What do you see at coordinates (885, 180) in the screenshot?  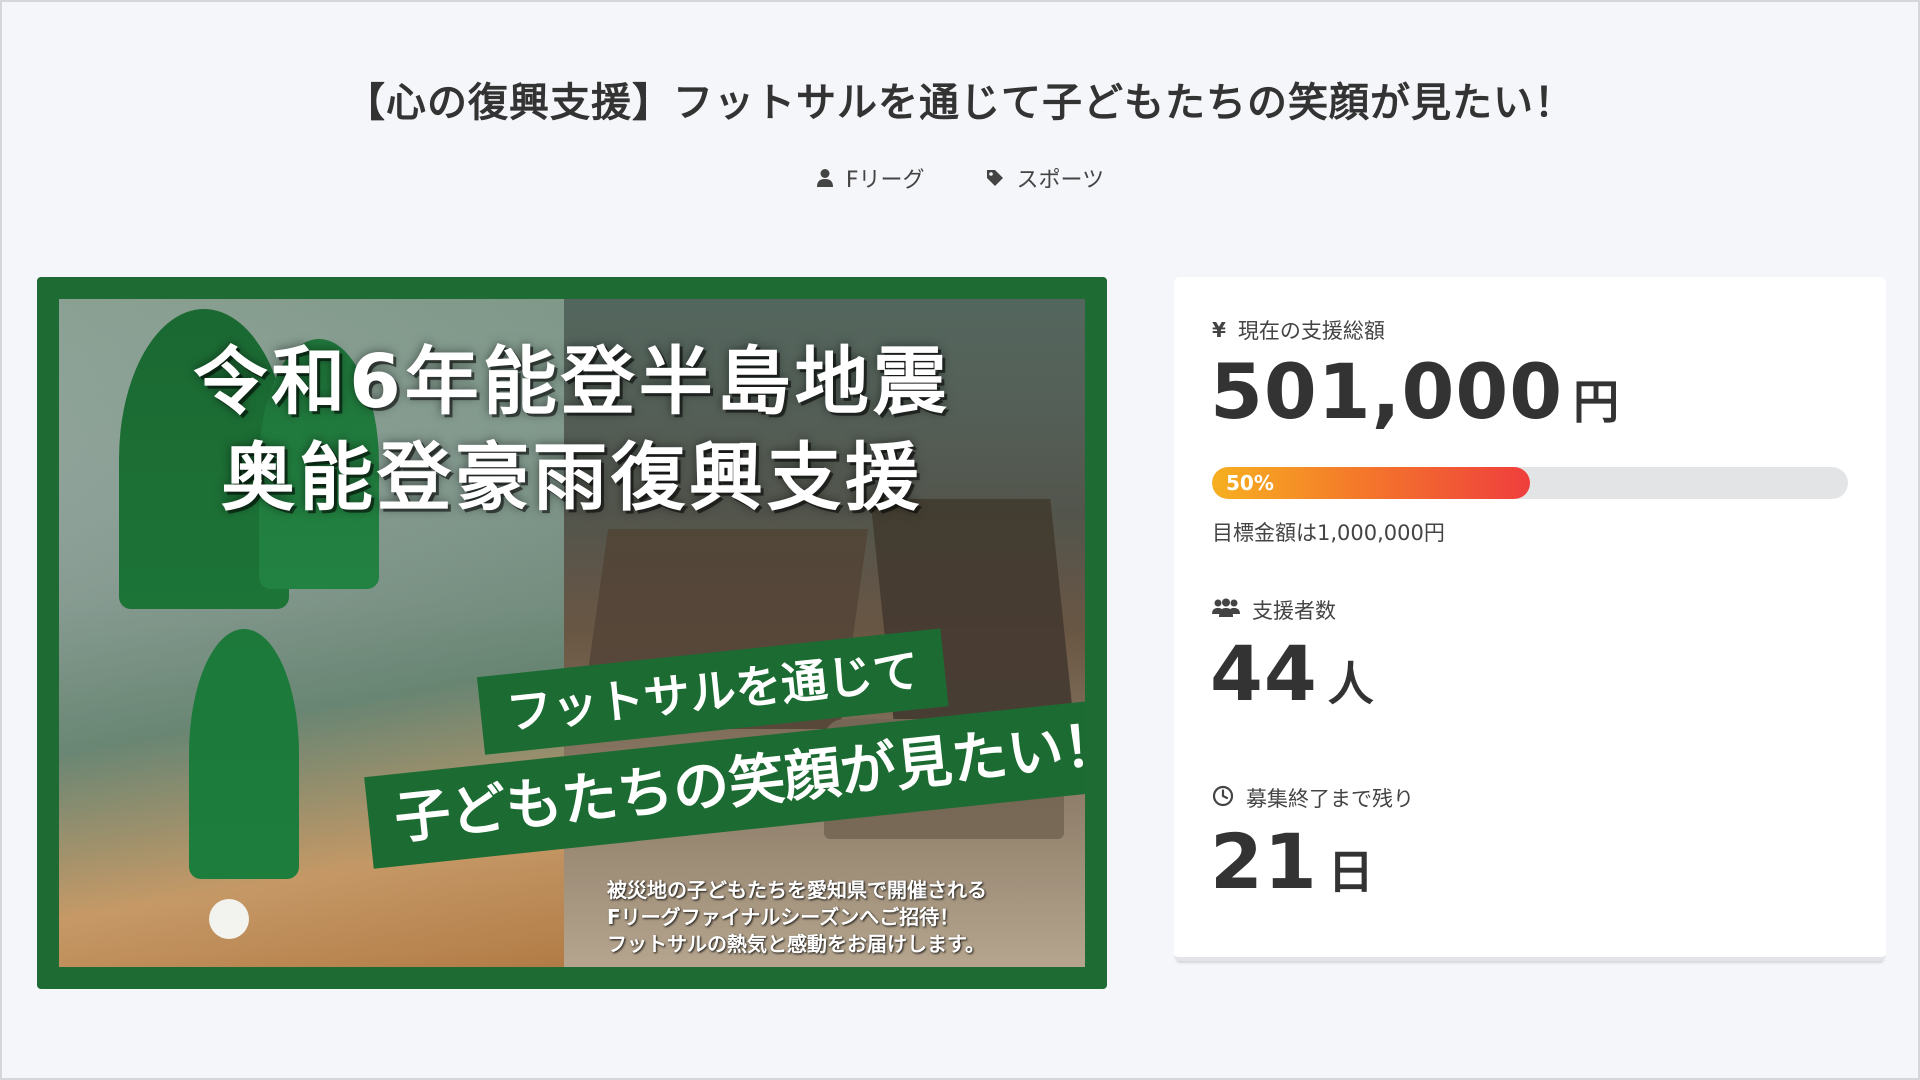 I see `owner-name: Fリーグ` at bounding box center [885, 180].